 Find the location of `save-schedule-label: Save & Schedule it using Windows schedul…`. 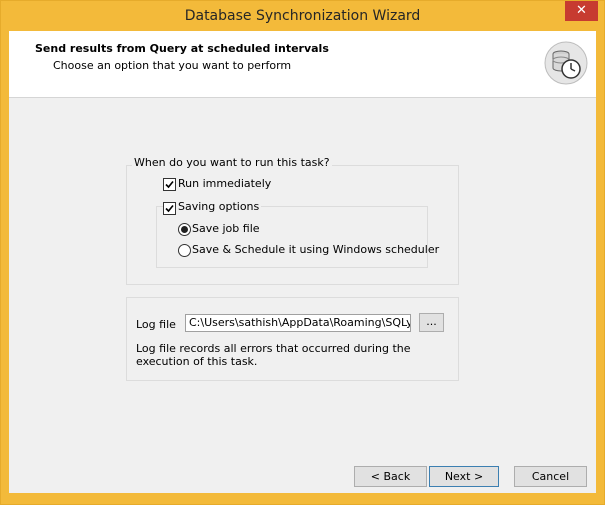

save-schedule-label: Save & Schedule it using Windows schedul… is located at coordinates (315, 249).